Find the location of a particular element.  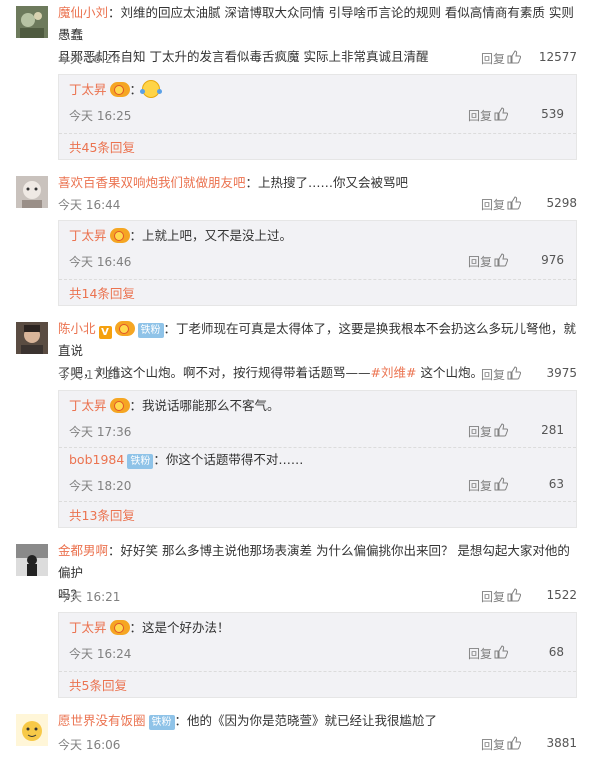

timestamp: 今天 16:21 is located at coordinates (89, 597).